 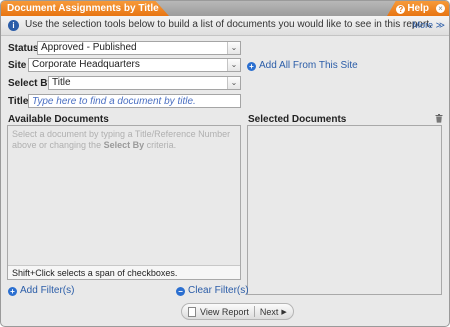 I want to click on play-right-icon: ▶, so click(x=284, y=312).